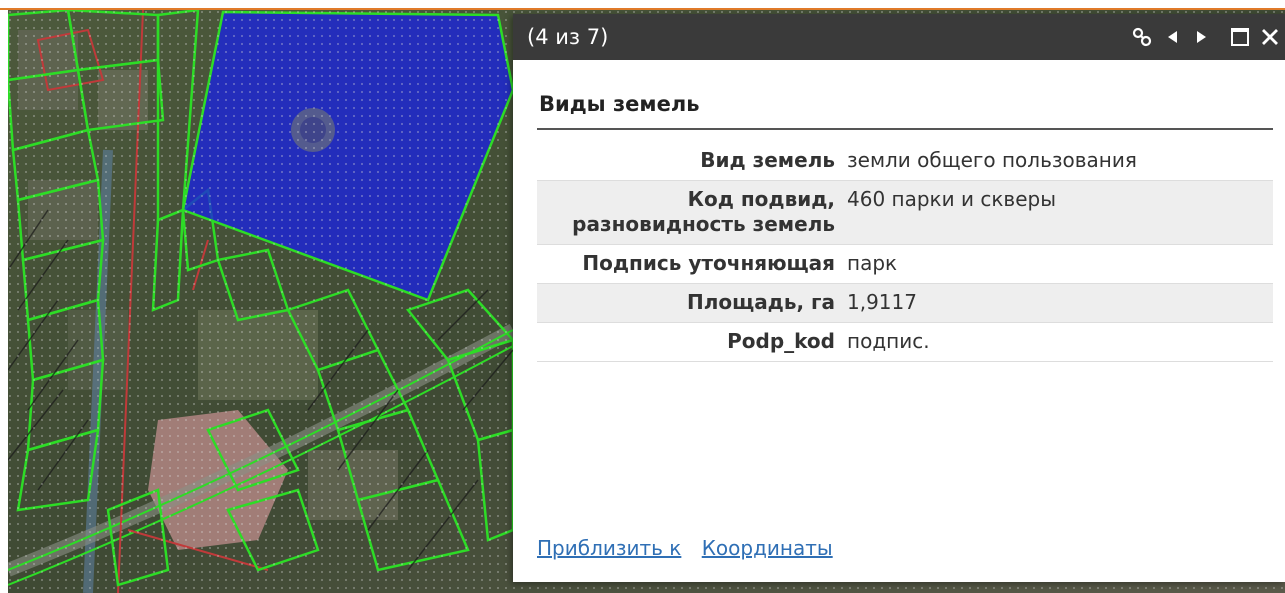 This screenshot has width=1285, height=593. Describe the element at coordinates (905, 95) in the screenshot. I see `popup-title: Виды земель` at that location.